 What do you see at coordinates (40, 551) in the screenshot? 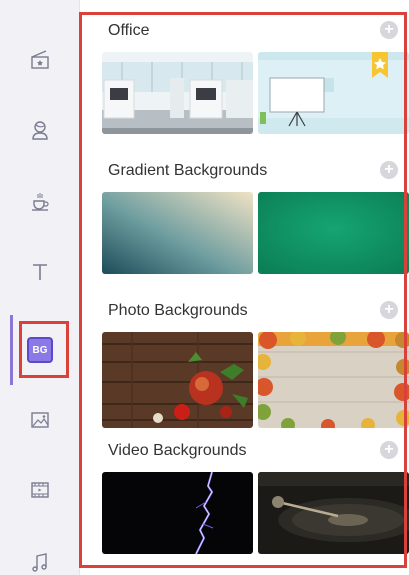
I see `music-tab` at bounding box center [40, 551].